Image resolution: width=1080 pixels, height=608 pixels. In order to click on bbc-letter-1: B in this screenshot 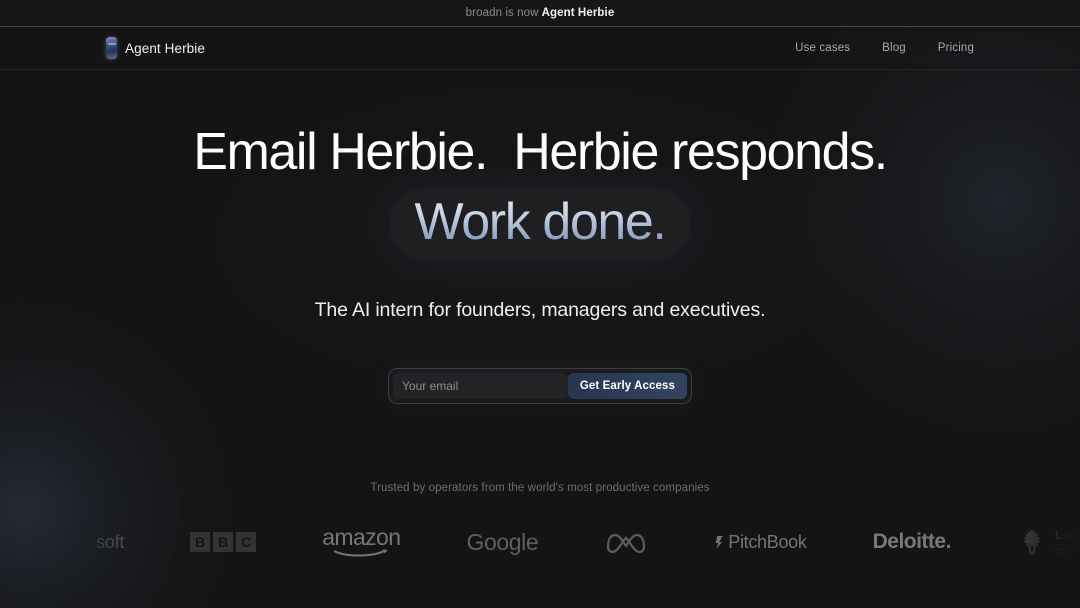, I will do `click(200, 542)`.